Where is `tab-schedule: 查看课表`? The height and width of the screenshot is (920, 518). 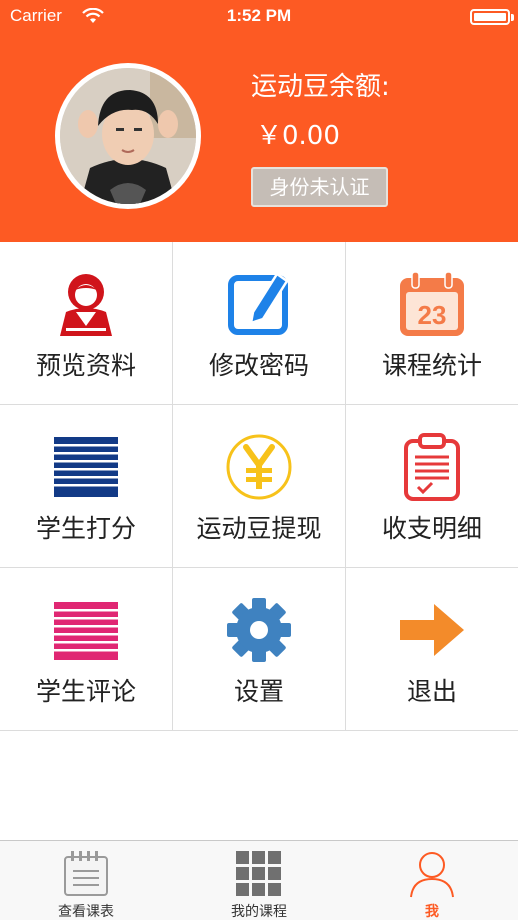 tab-schedule: 查看课表 is located at coordinates (86, 880).